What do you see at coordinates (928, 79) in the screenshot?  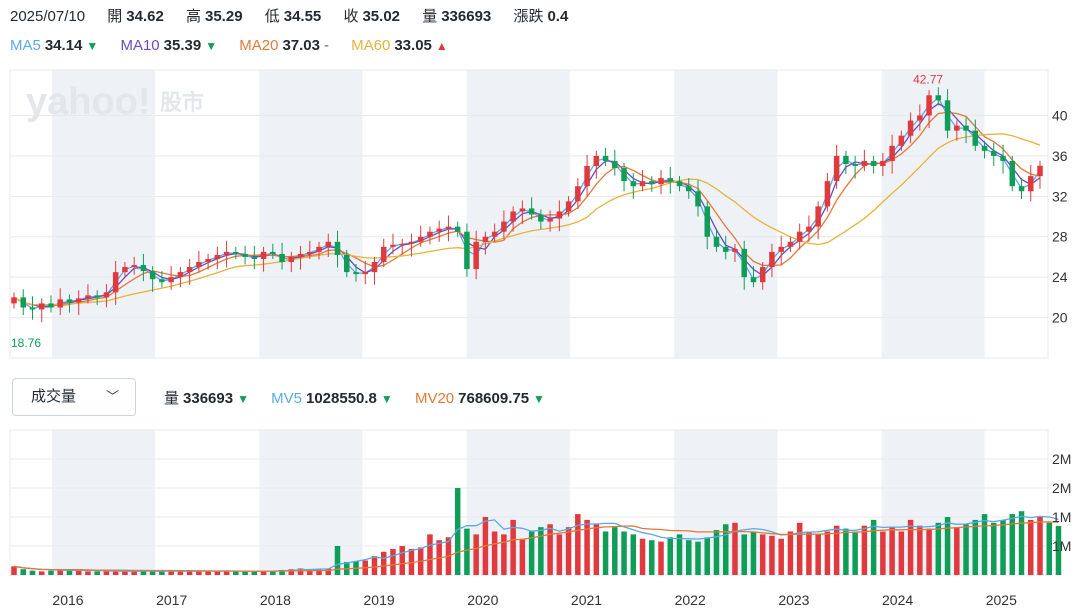 I see `max-price-label: 42.77` at bounding box center [928, 79].